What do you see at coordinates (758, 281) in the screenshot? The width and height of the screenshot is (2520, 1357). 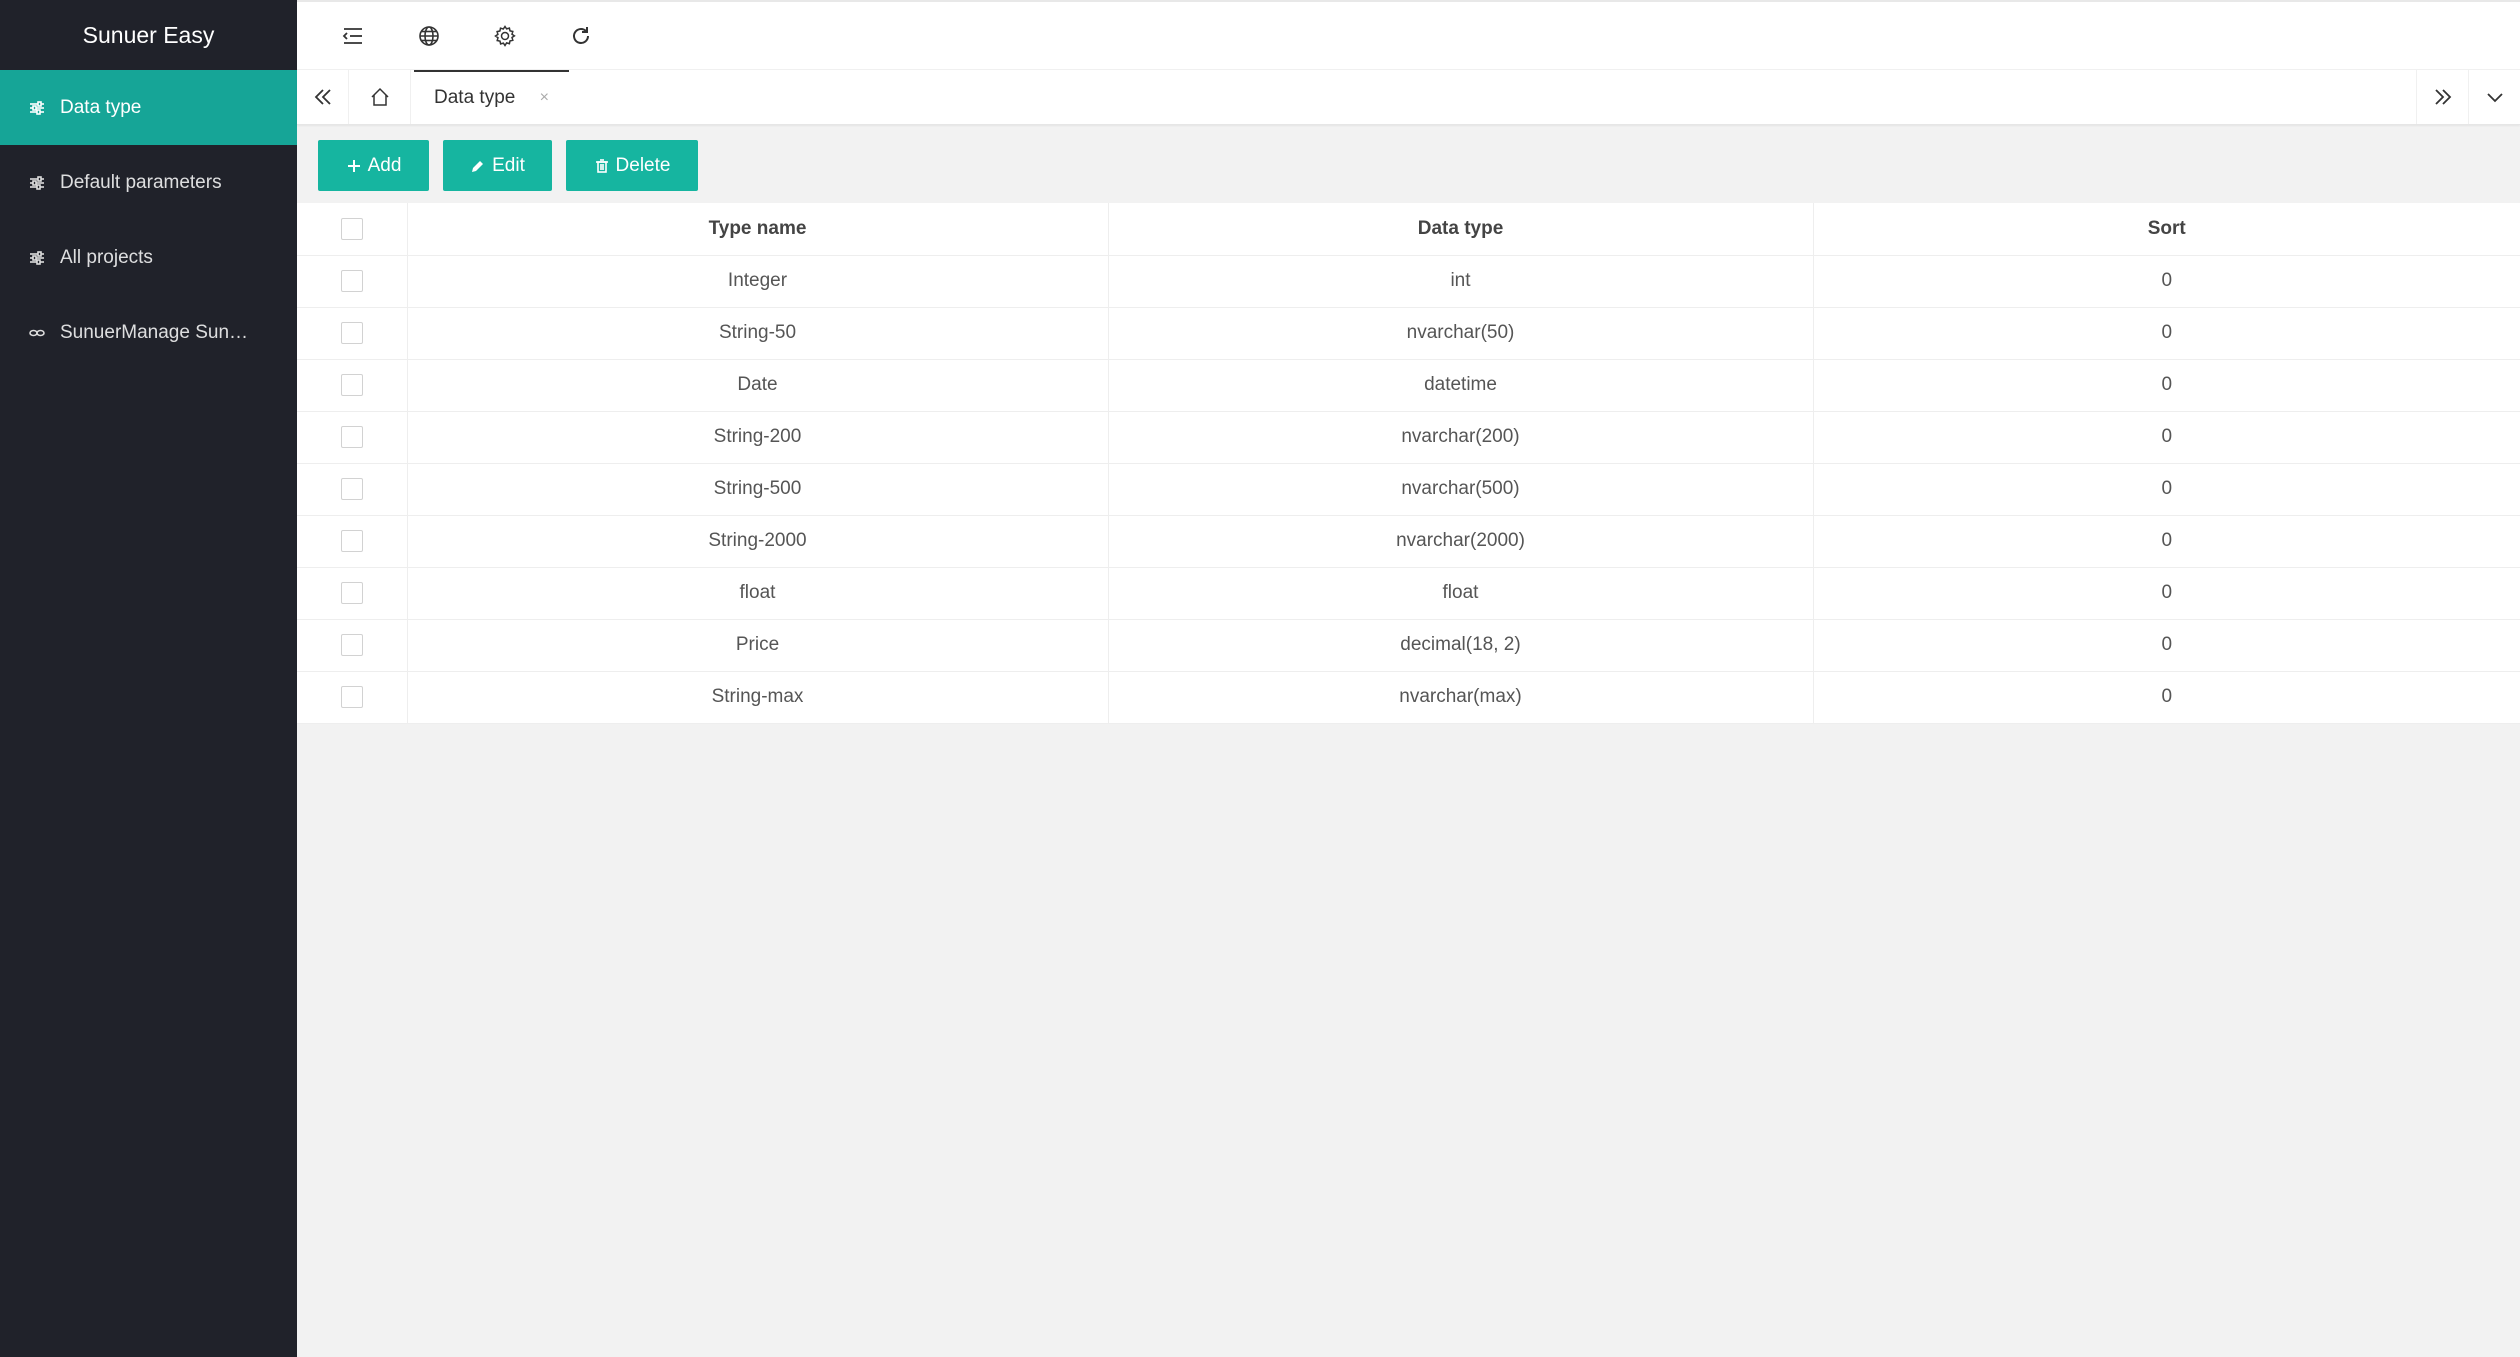 I see `cell-type-name: Integer` at bounding box center [758, 281].